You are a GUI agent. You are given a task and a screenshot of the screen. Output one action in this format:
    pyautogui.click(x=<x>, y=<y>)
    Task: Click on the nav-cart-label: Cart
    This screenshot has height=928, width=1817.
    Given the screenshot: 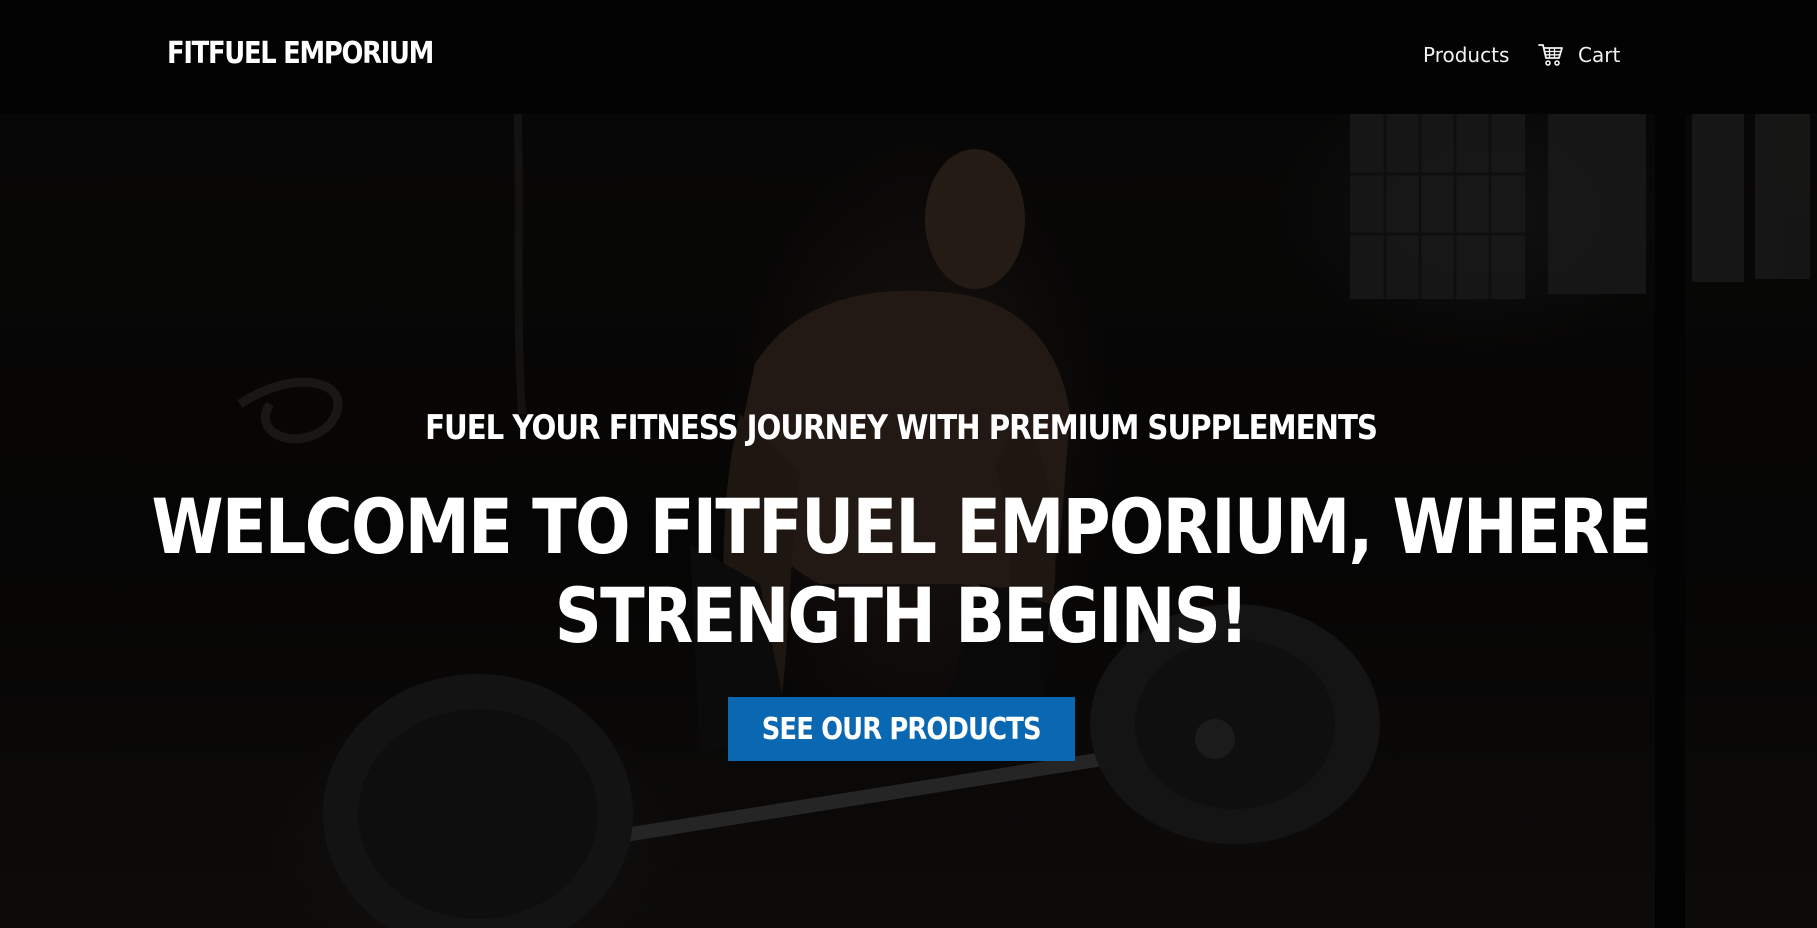 What is the action you would take?
    pyautogui.click(x=1599, y=55)
    